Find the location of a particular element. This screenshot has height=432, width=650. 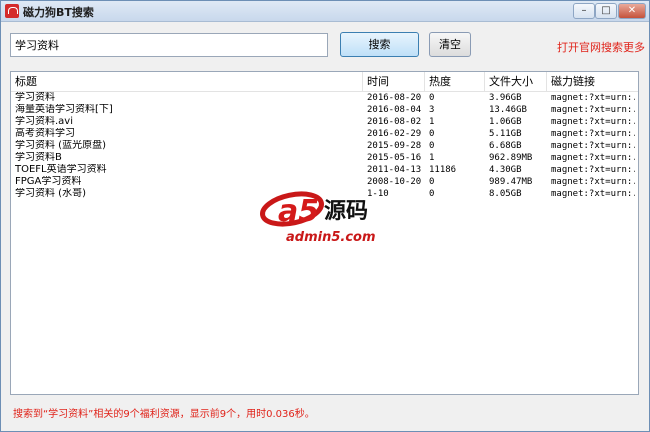

cell-title: 学习资料B is located at coordinates (38, 157).